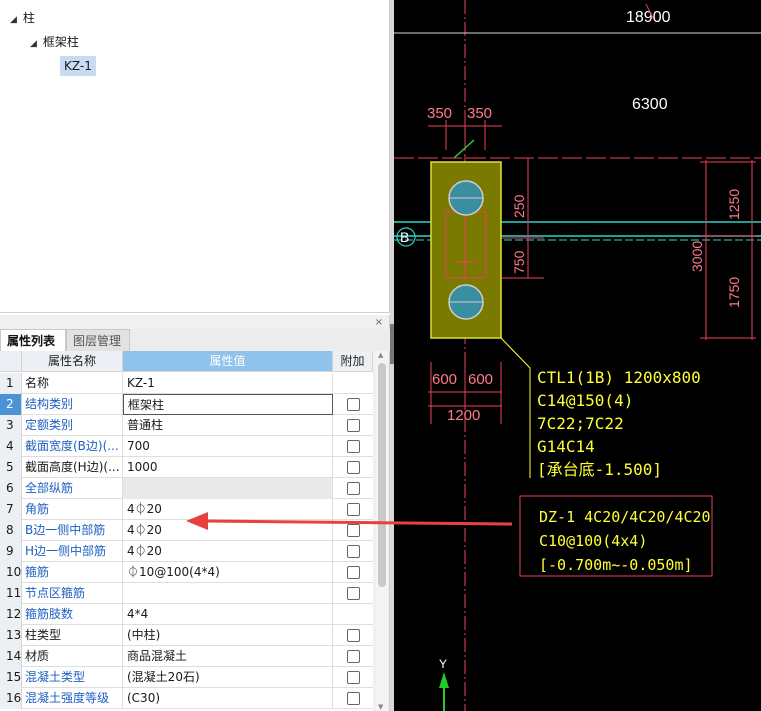 This screenshot has height=711, width=761. I want to click on tab-property-list: 属性列表, so click(33, 340).